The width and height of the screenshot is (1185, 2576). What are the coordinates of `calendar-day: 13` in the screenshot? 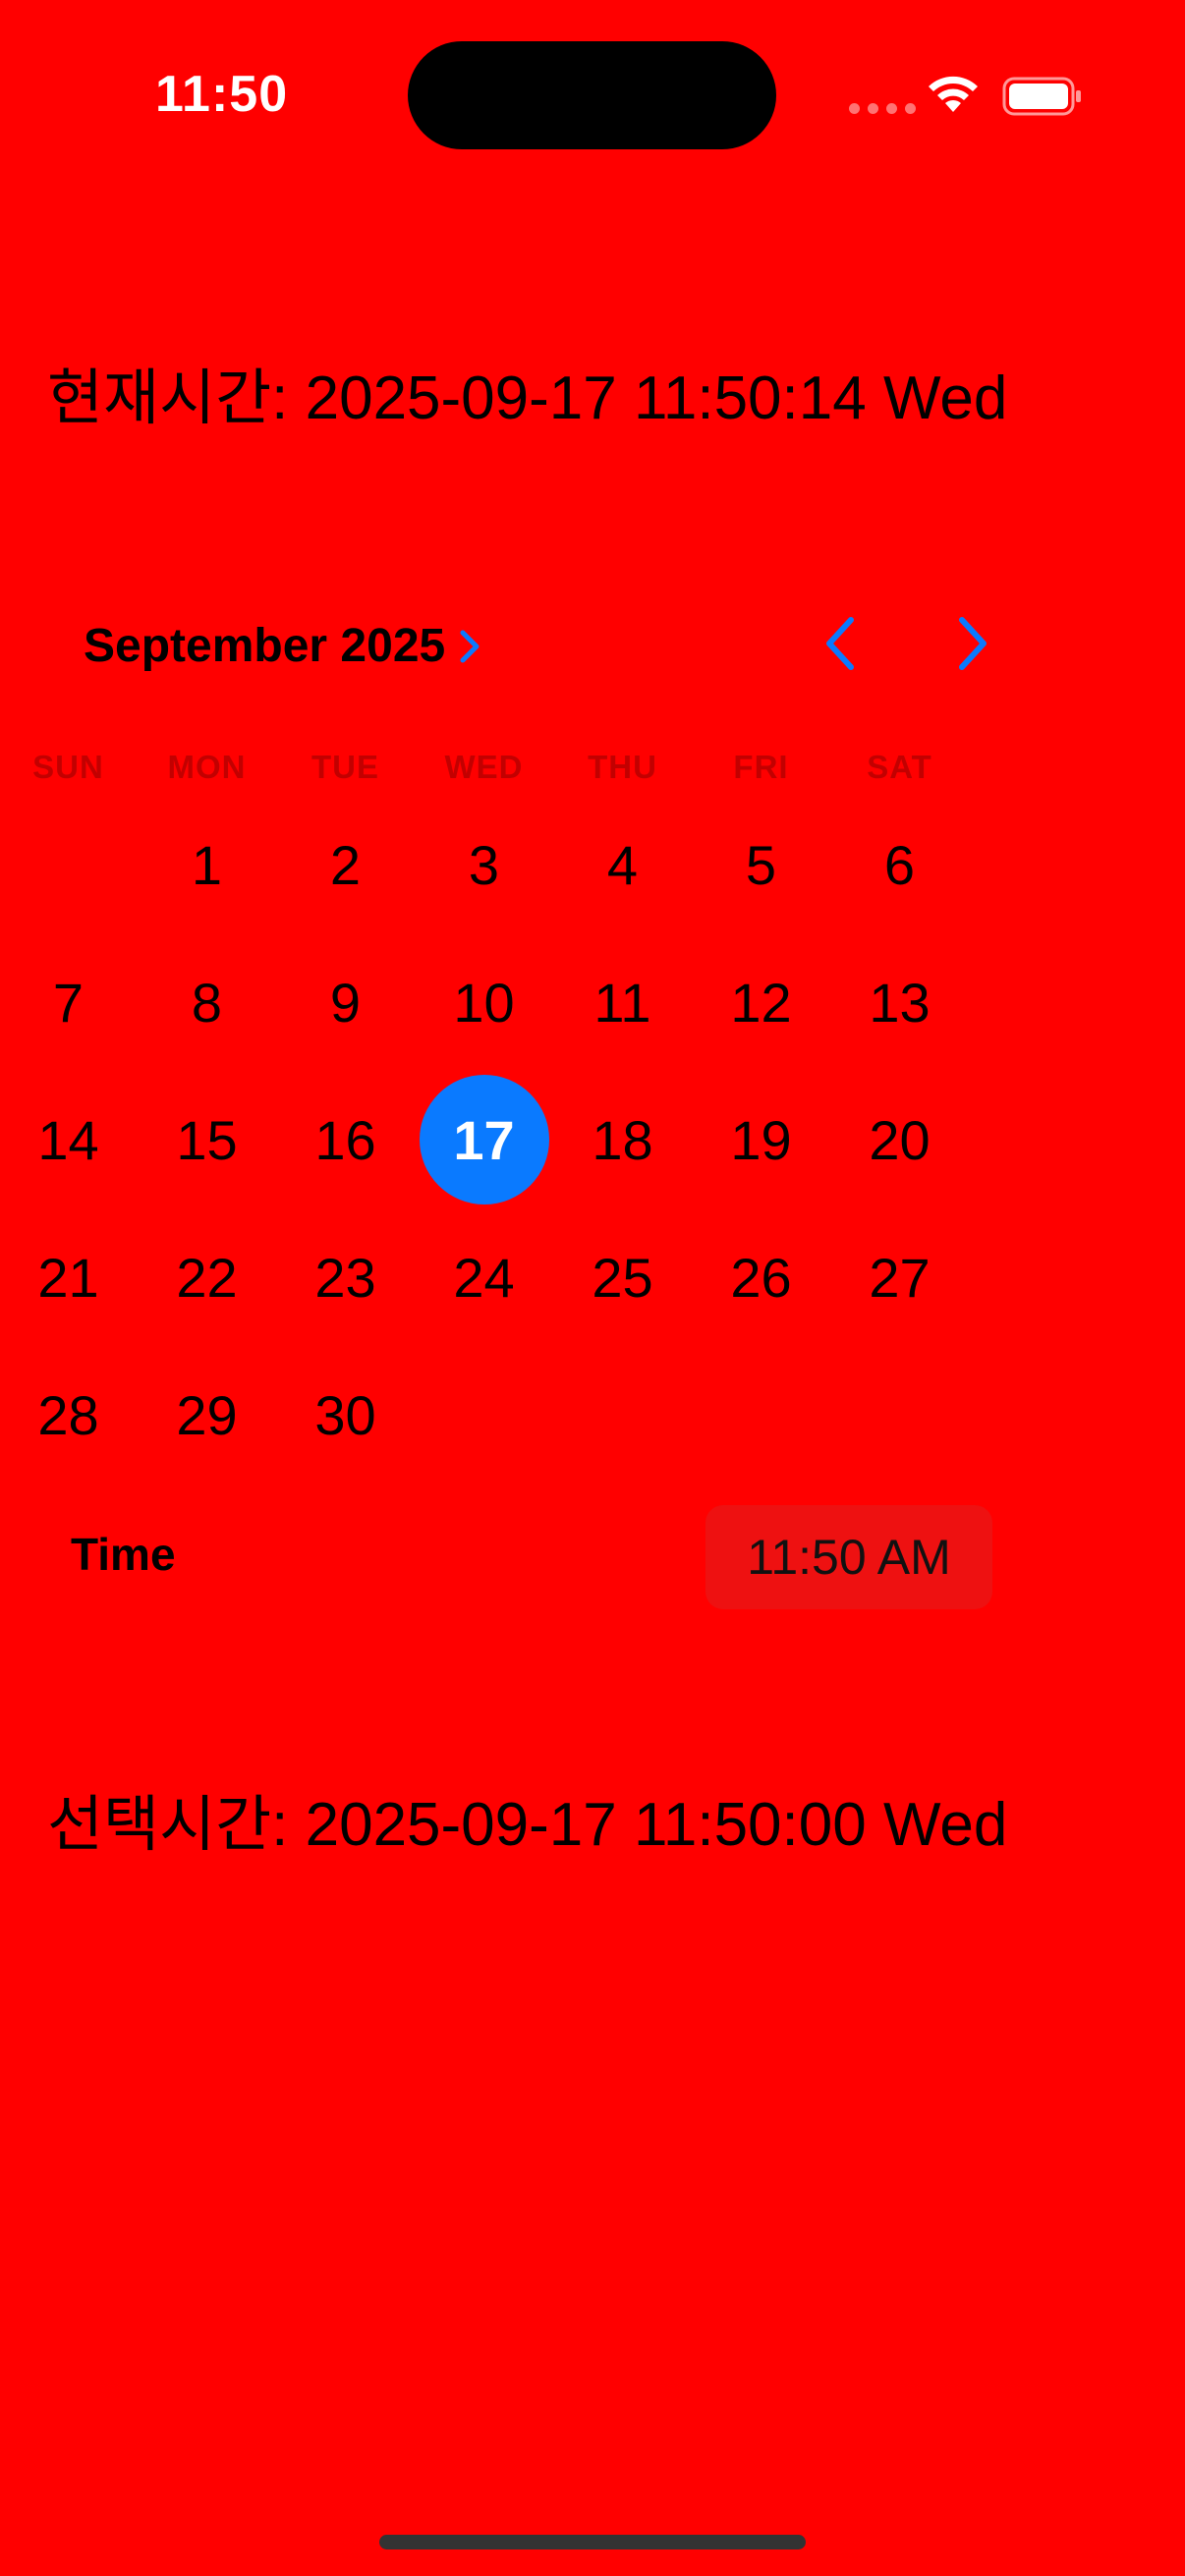 It's located at (900, 1002).